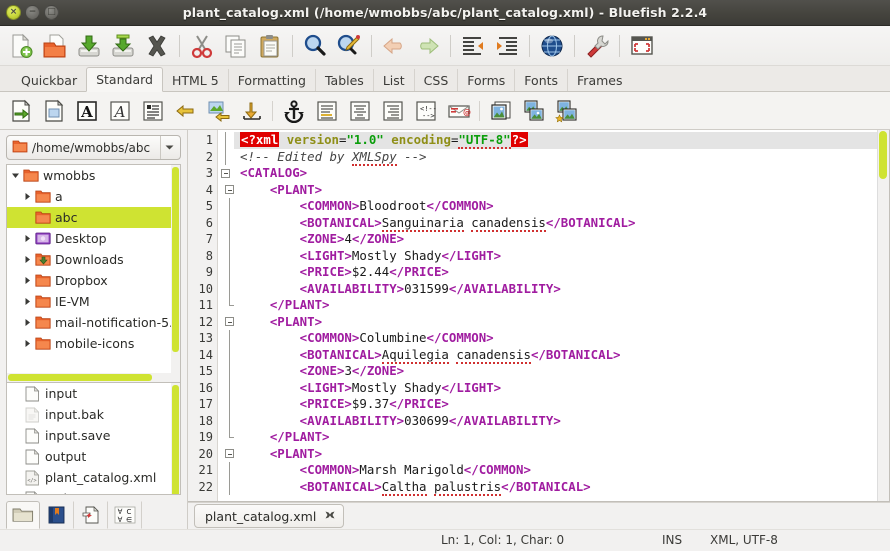 This screenshot has height=551, width=890. Describe the element at coordinates (51, 12) in the screenshot. I see `window-maximize-button: □` at that location.